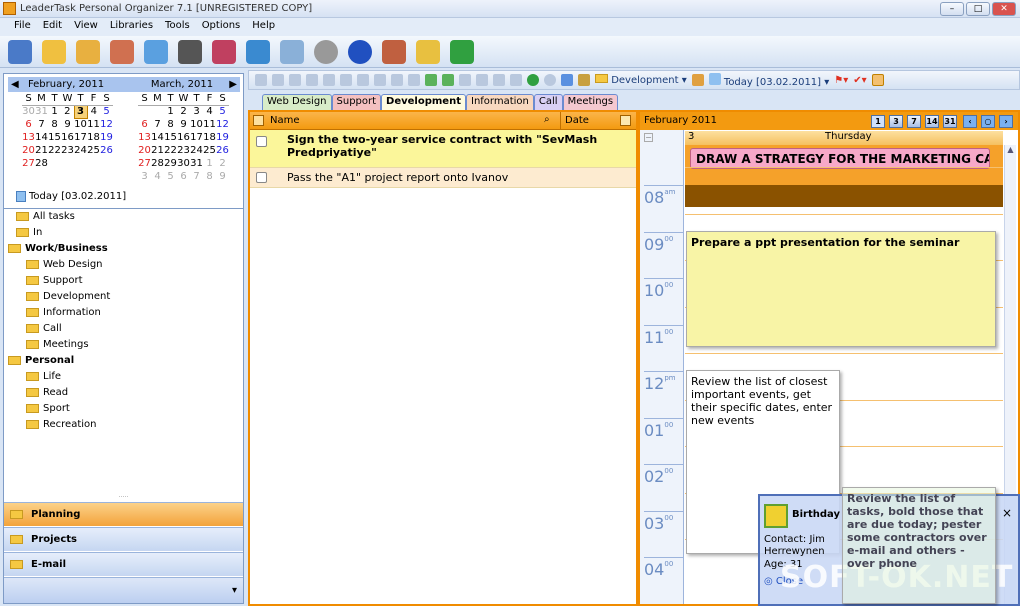 Image resolution: width=1020 pixels, height=606 pixels. What do you see at coordinates (157, 163) in the screenshot?
I see `calendar-day: 28` at bounding box center [157, 163].